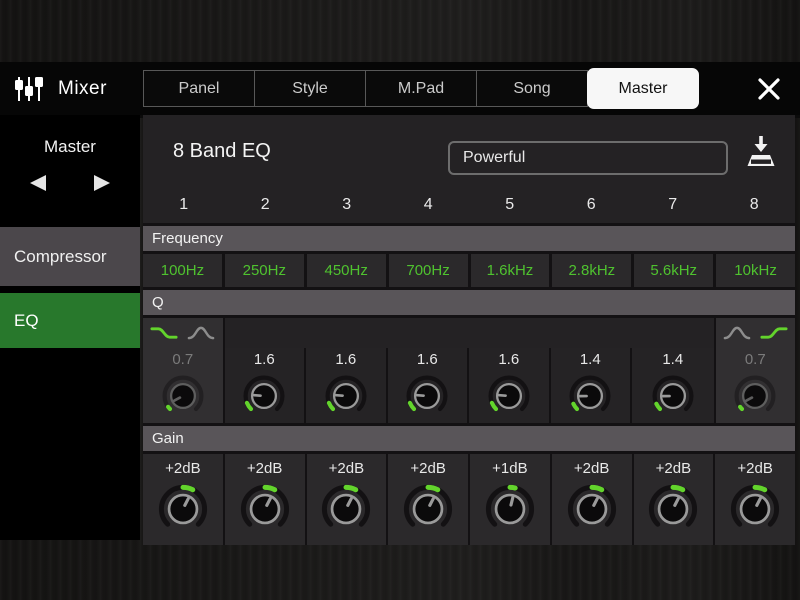  I want to click on gain-cell-4: +2dB, so click(428, 499).